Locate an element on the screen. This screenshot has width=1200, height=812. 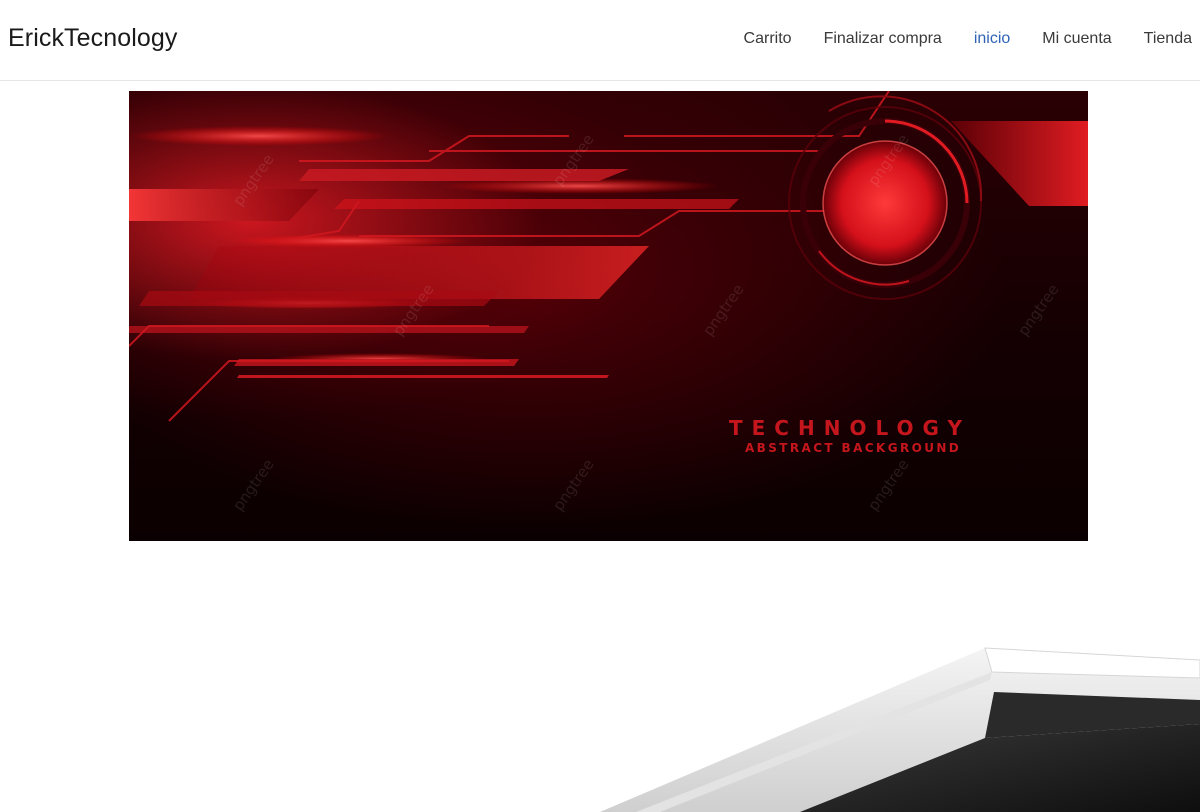
nav-link-mi-cuenta: Mi cuenta is located at coordinates (1076, 38).